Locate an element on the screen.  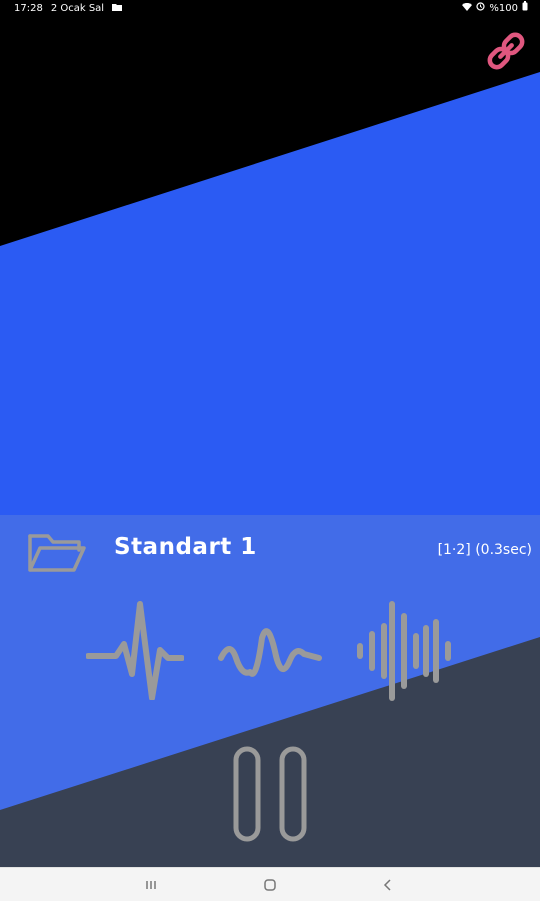
pause-button is located at coordinates (270, 794).